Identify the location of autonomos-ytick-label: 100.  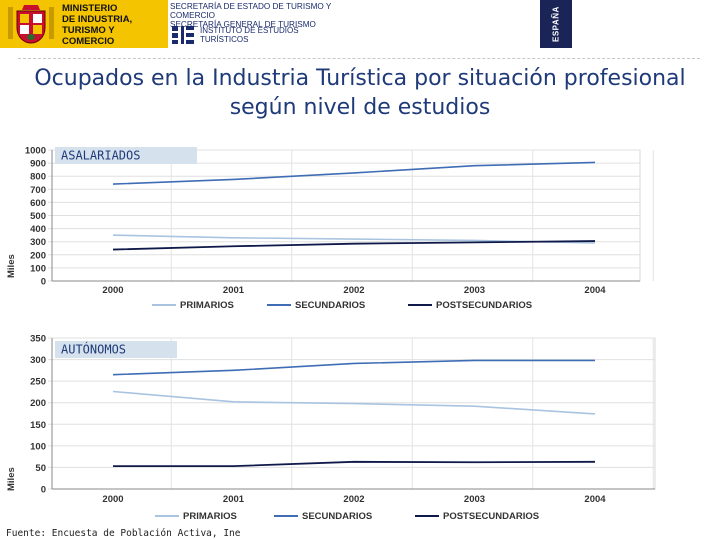
(38, 446).